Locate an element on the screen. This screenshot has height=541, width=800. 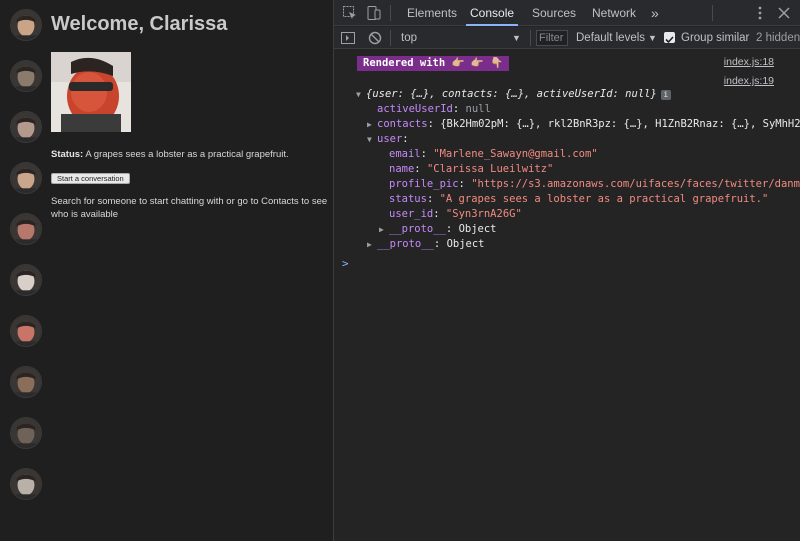
tab-console: Console is located at coordinates (492, 13).